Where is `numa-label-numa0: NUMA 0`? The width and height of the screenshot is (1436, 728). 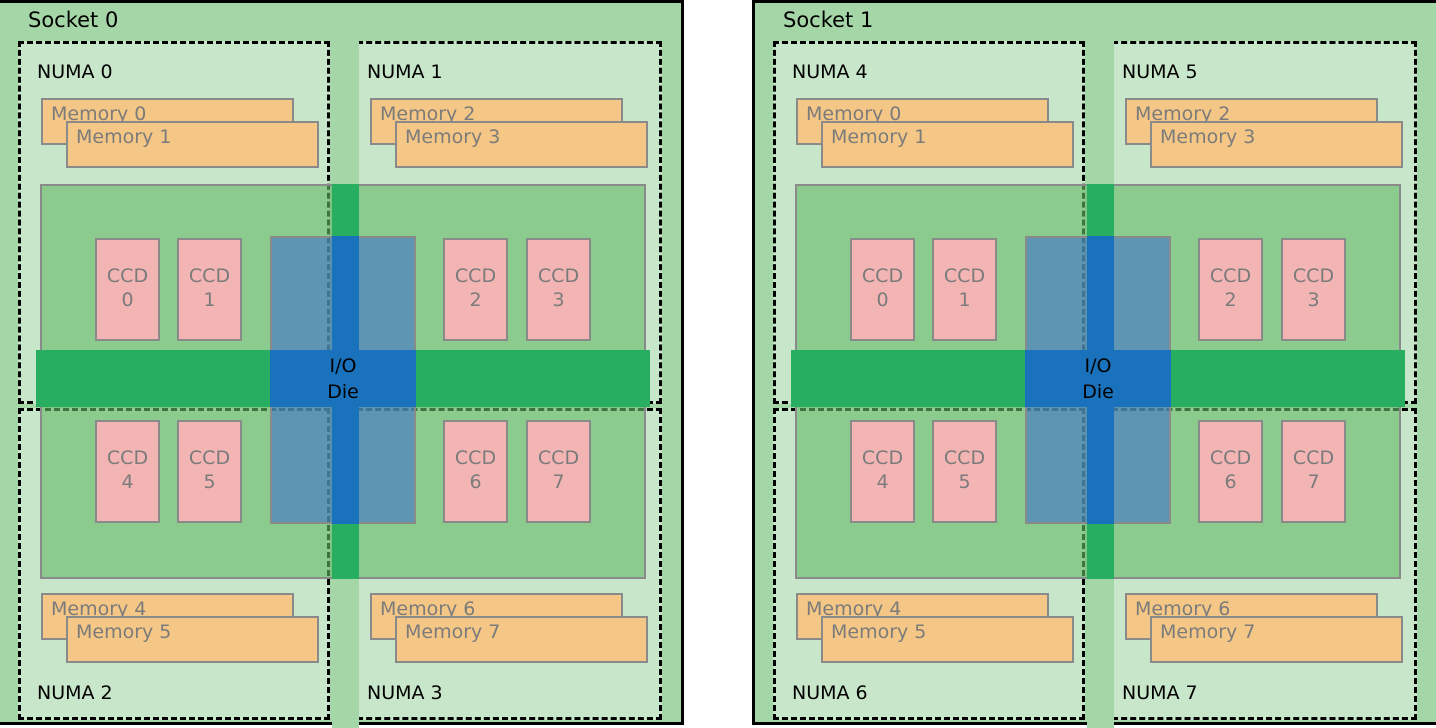
numa-label-numa0: NUMA 0 is located at coordinates (75, 72).